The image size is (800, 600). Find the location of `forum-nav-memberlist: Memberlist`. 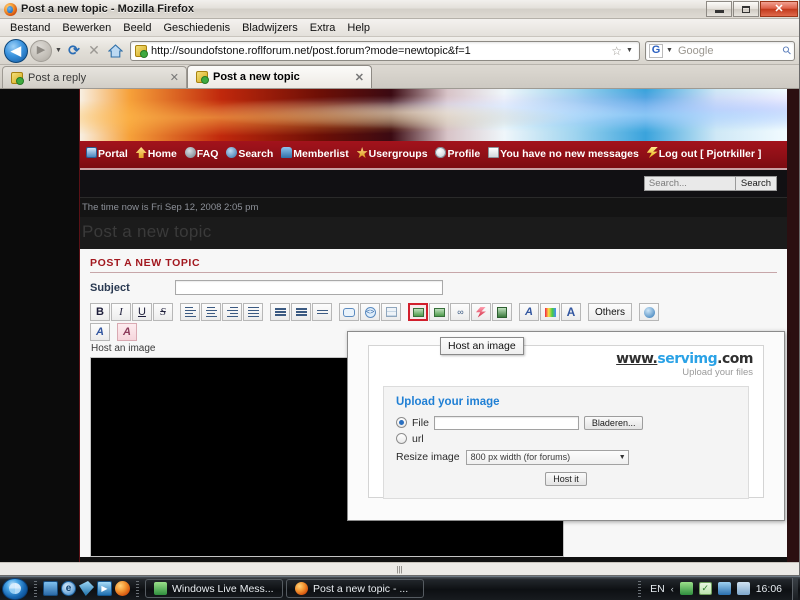

forum-nav-memberlist: Memberlist is located at coordinates (315, 153).